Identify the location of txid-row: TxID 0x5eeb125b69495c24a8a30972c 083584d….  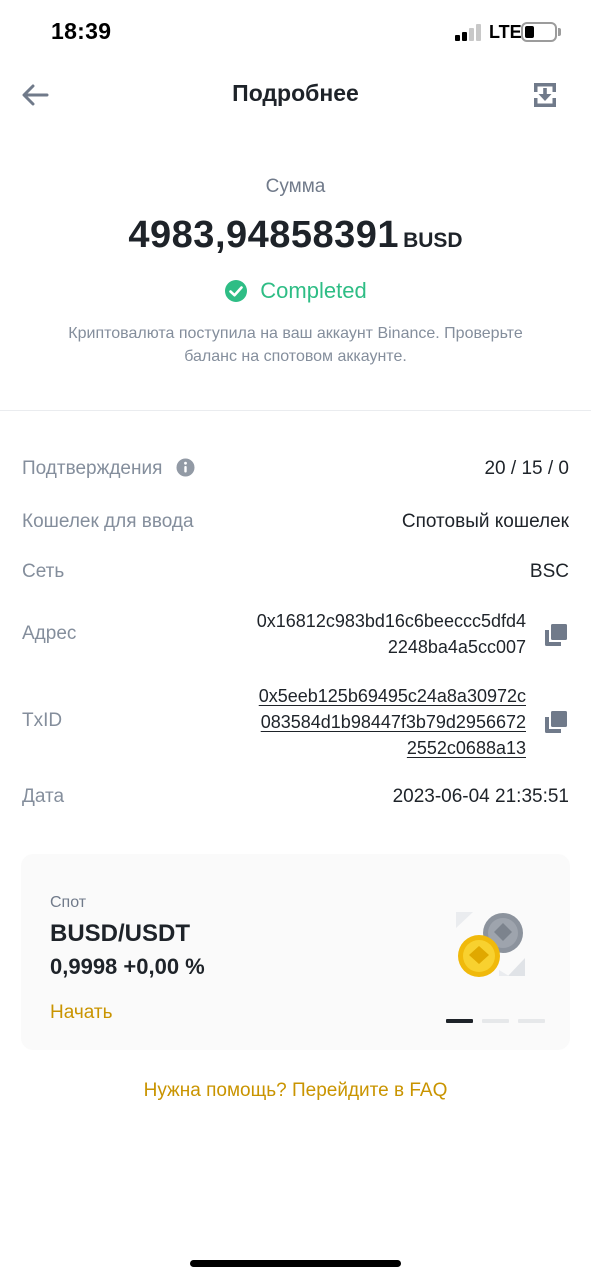
(295, 723).